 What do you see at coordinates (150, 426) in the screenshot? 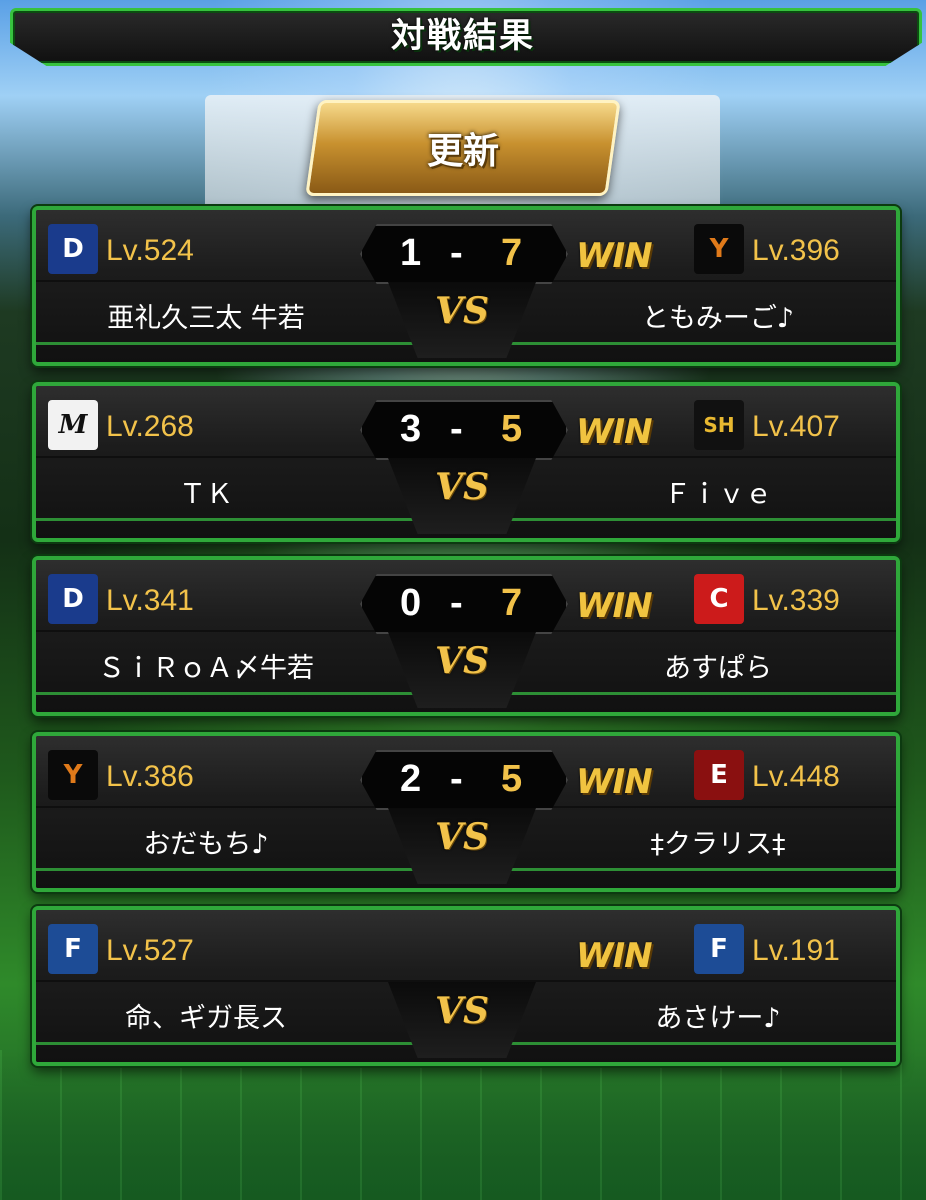
I see `left-level: Lv.268` at bounding box center [150, 426].